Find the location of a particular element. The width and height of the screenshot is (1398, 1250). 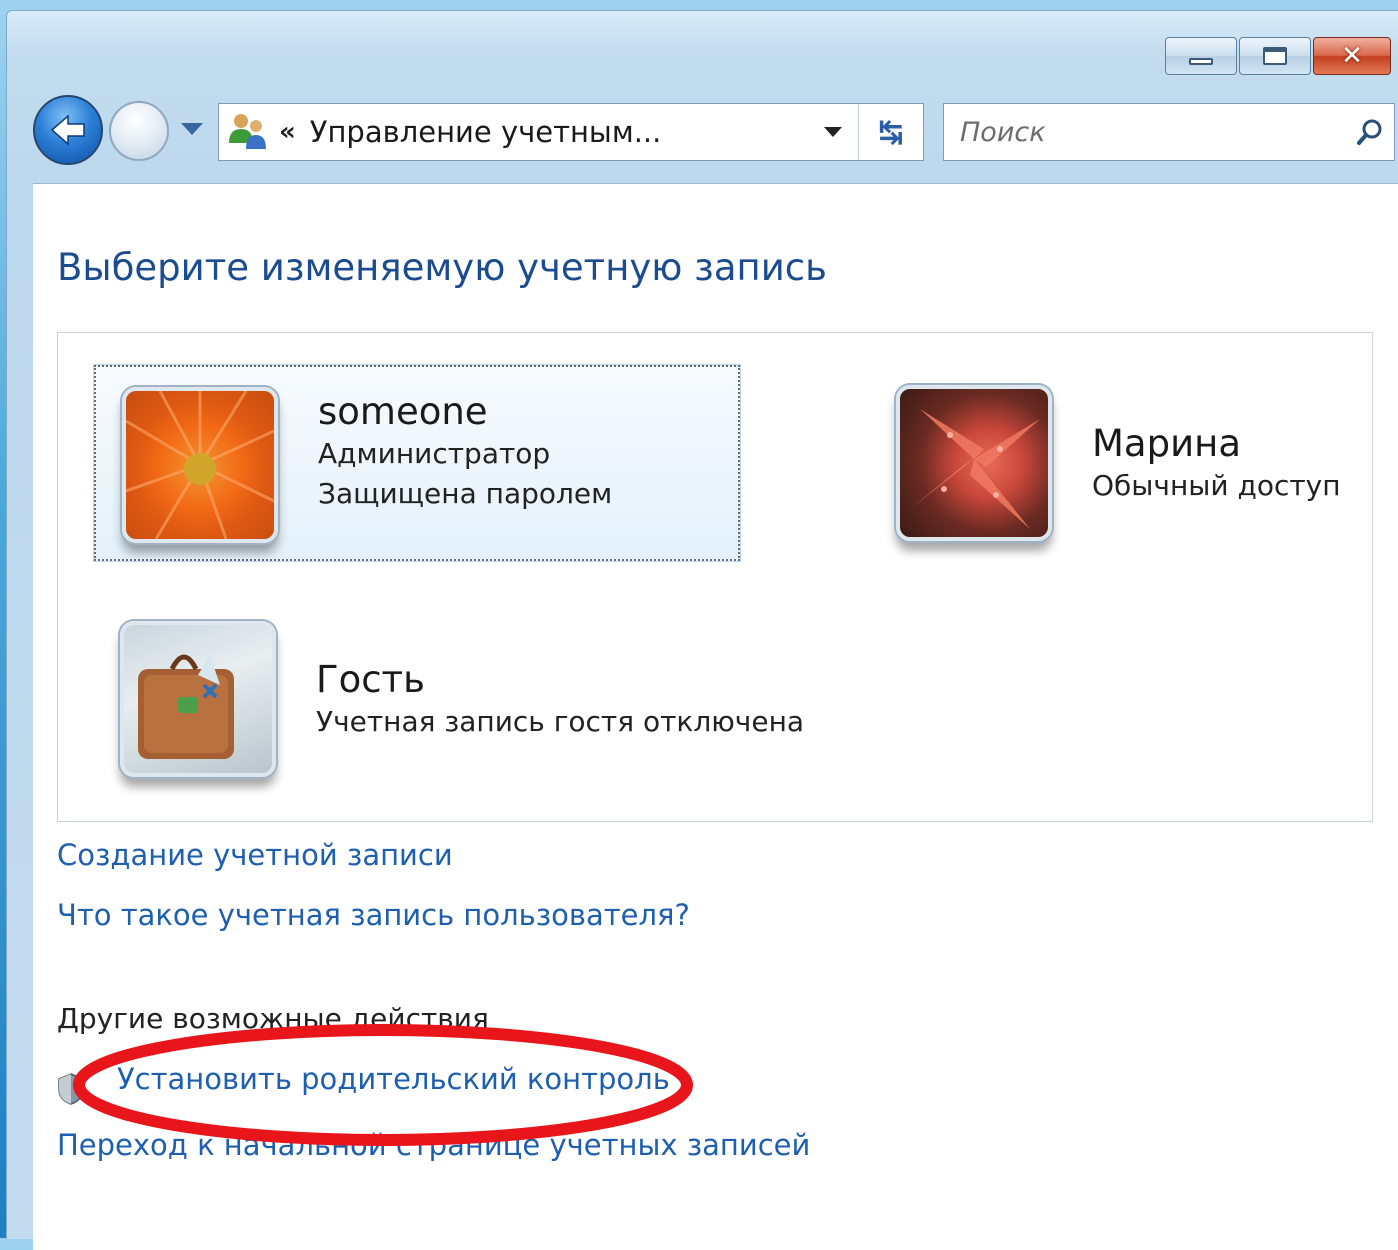

account-name: Гость is located at coordinates (370, 679).